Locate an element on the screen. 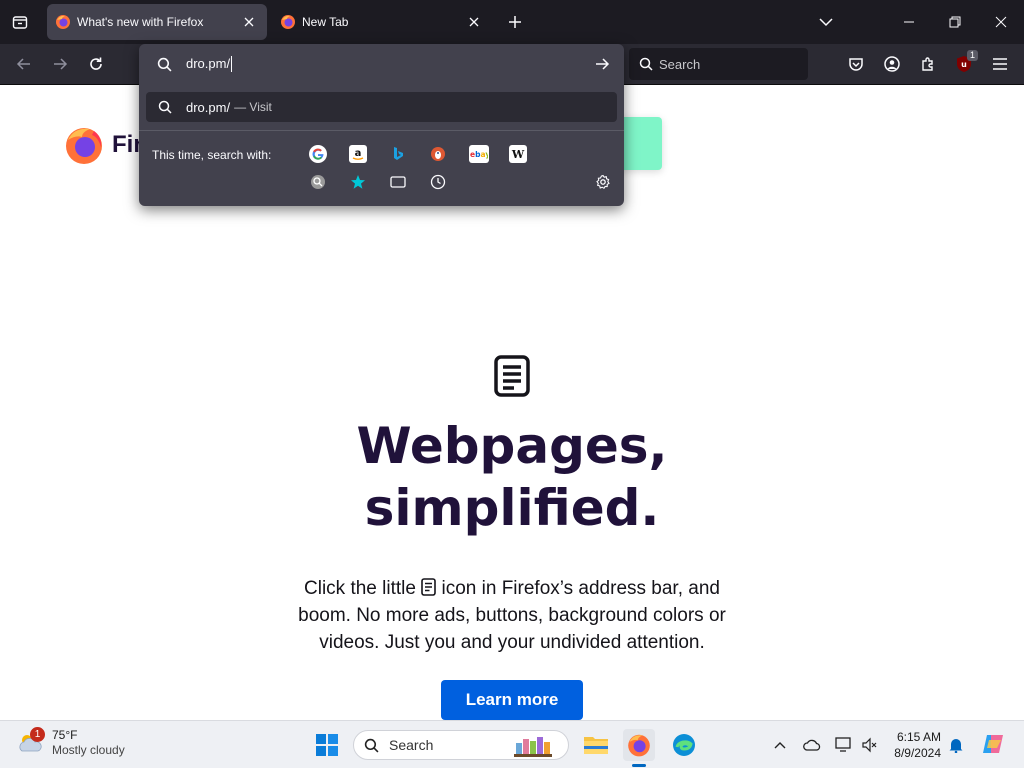  monitor-icon is located at coordinates (843, 744).